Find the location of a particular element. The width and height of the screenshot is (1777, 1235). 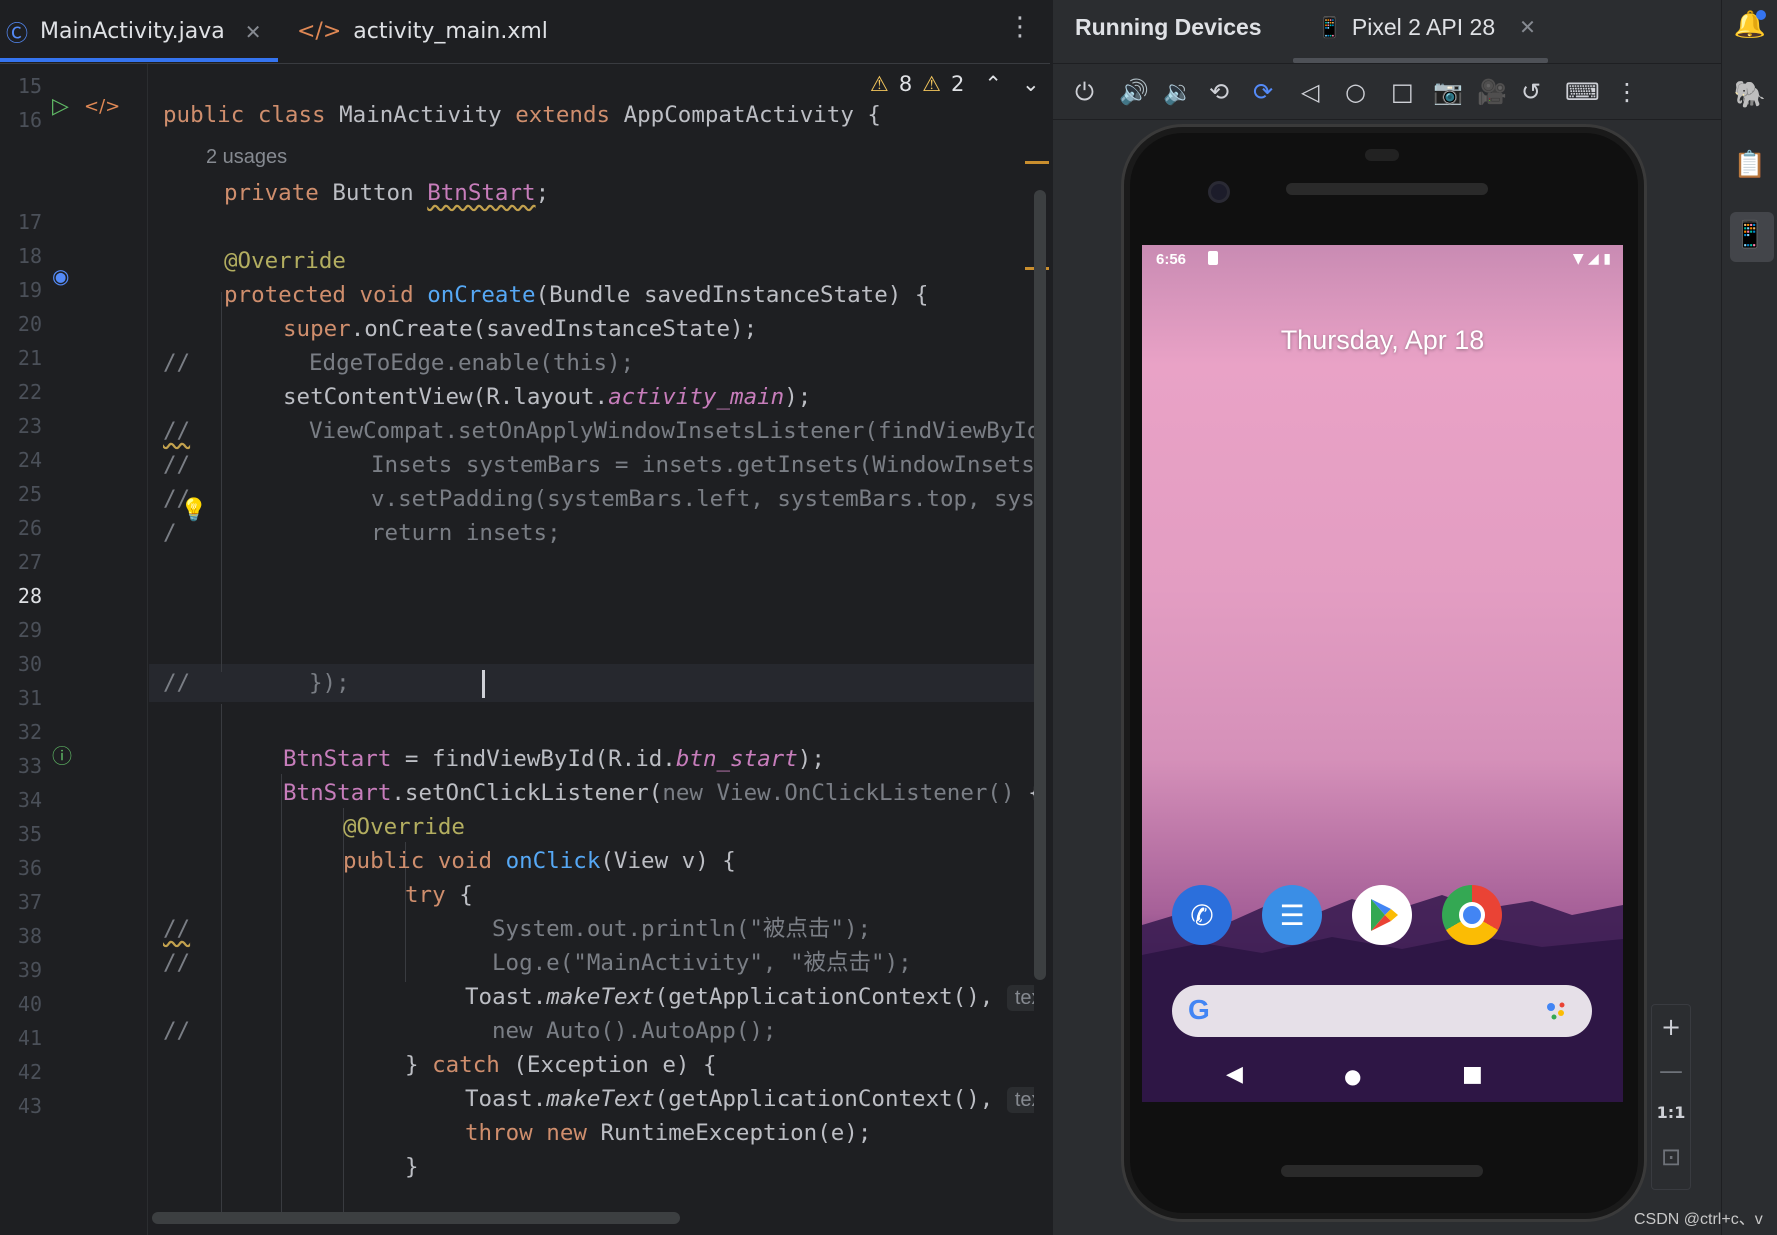

play-store-icon is located at coordinates (1384, 915).